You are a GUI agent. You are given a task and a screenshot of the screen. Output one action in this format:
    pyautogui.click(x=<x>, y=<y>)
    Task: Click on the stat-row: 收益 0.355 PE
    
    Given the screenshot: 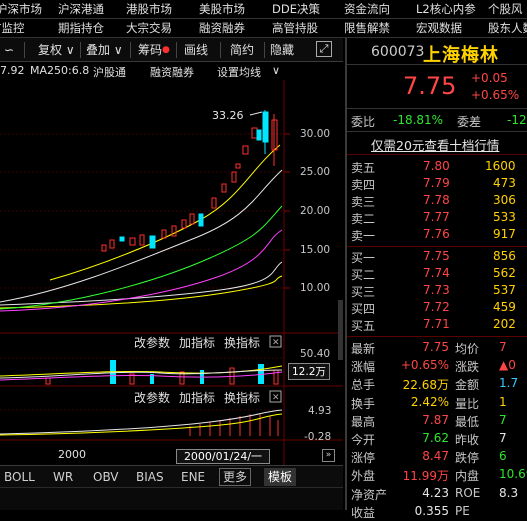 What is the action you would take?
    pyautogui.click(x=439, y=512)
    